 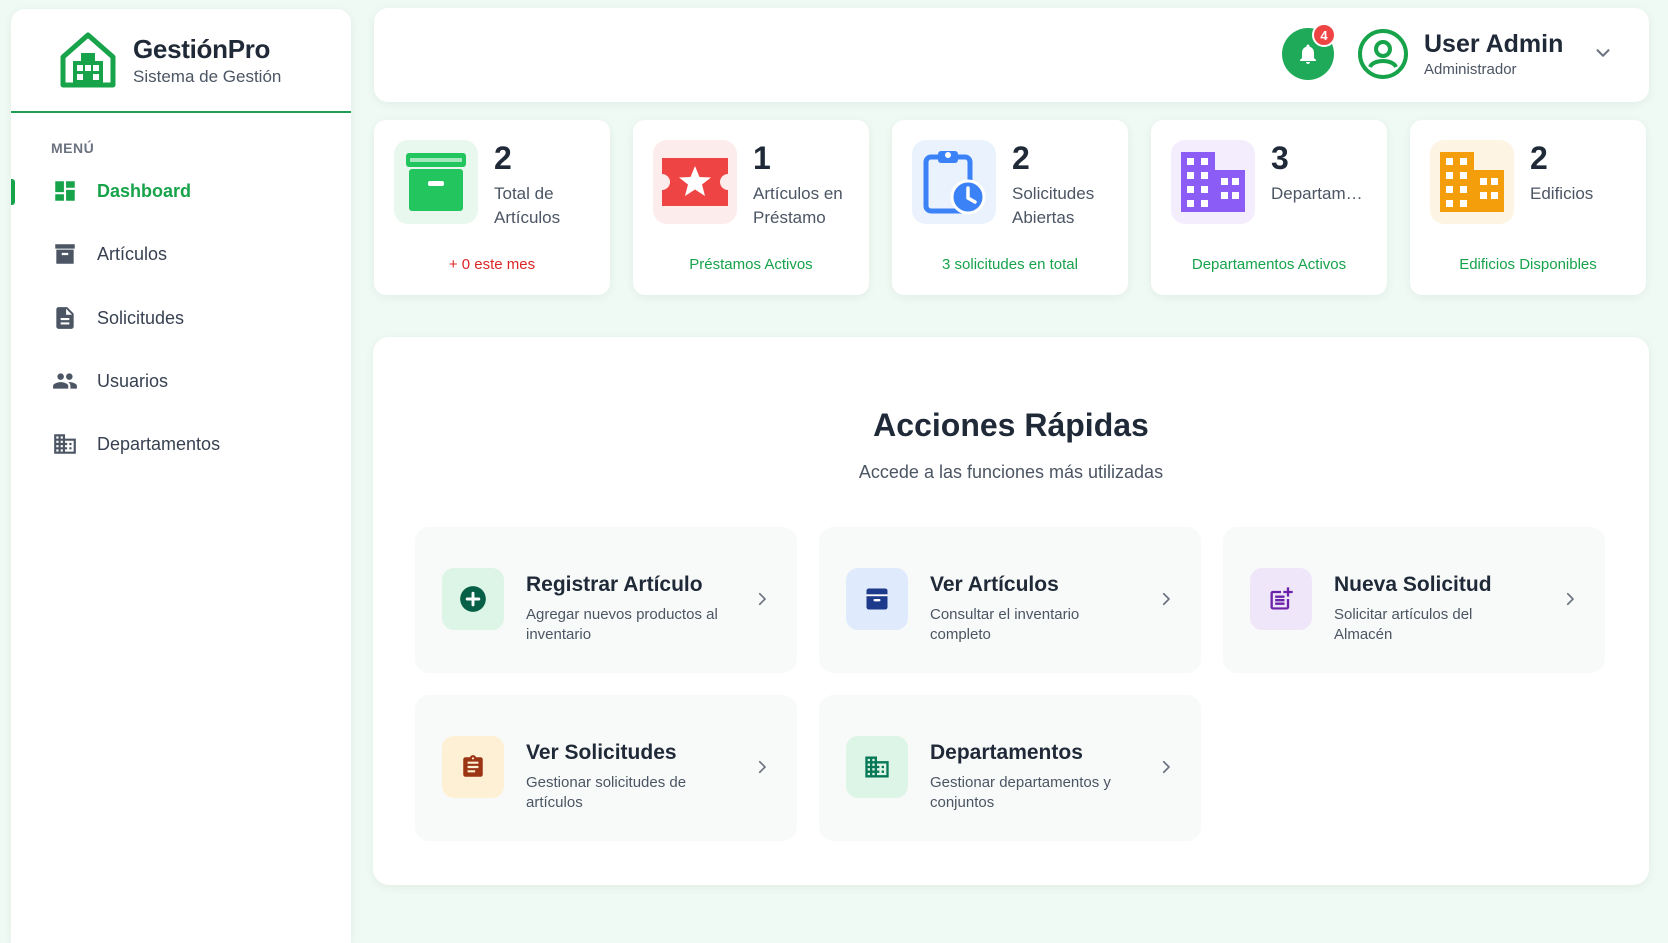 What do you see at coordinates (473, 767) in the screenshot?
I see `clipboard-icon` at bounding box center [473, 767].